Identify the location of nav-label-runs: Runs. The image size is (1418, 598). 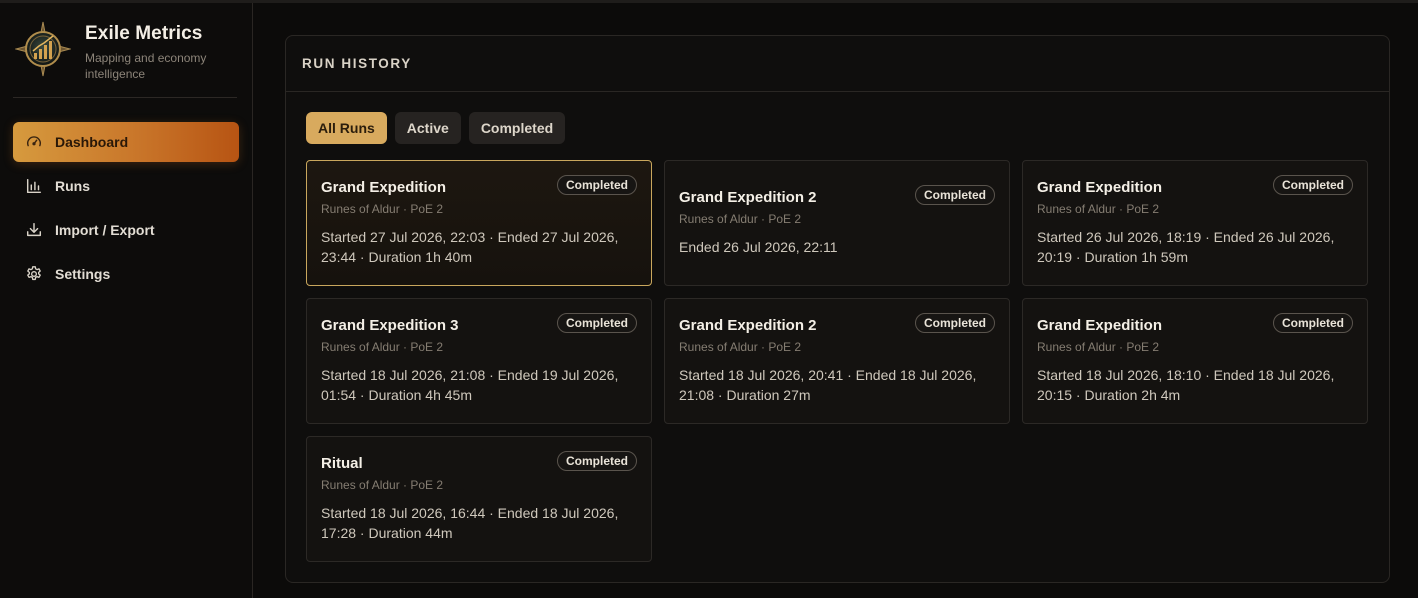
(72, 186).